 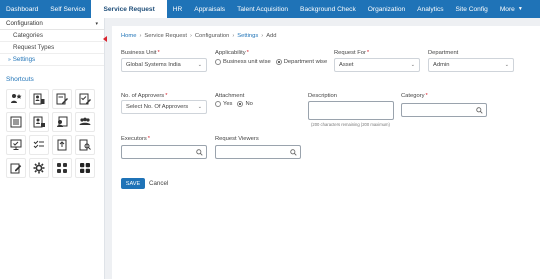 I want to click on shortcuts-title: Shortcuts, so click(x=20, y=79).